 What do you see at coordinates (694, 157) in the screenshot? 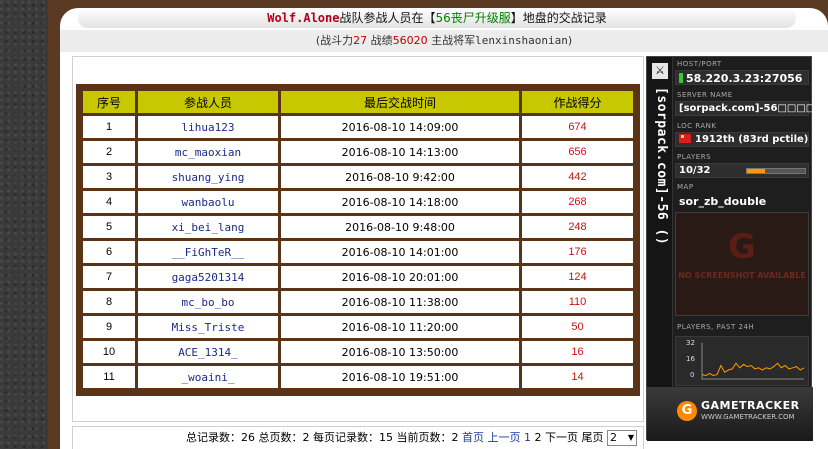
I see `players-label: PLAYERS` at bounding box center [694, 157].